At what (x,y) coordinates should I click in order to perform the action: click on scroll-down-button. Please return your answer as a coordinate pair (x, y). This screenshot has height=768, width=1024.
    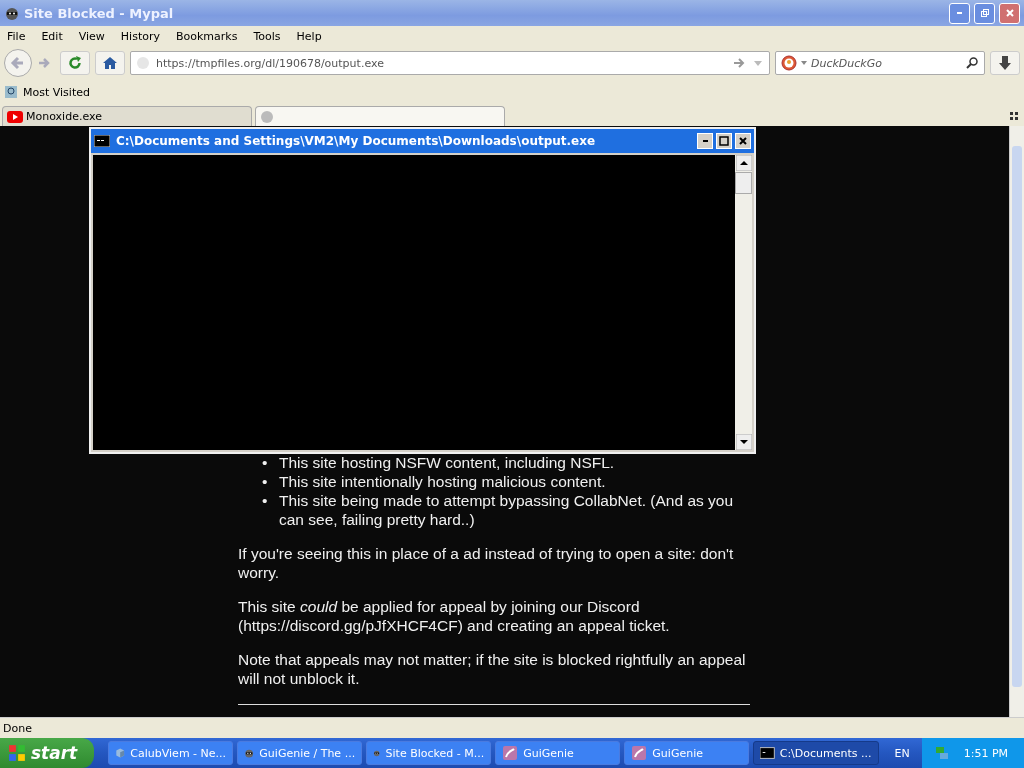
    Looking at the image, I should click on (743, 442).